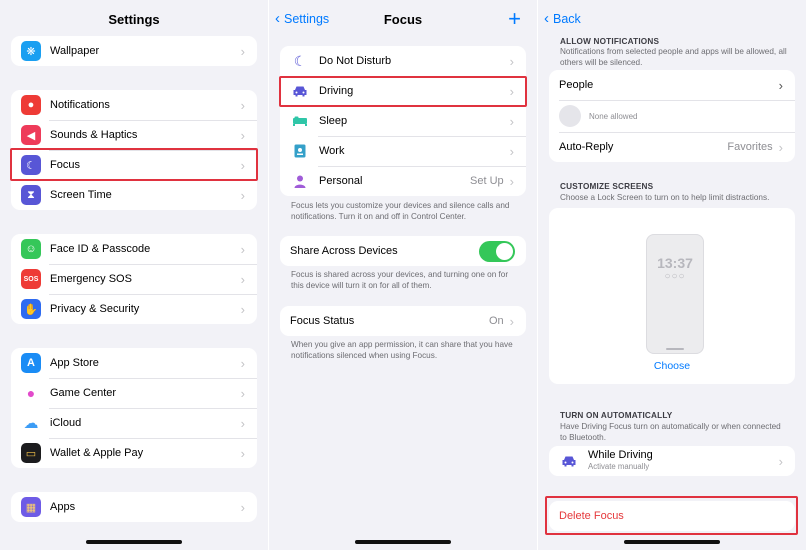  I want to click on settings-item-wallpaper: ❋ Wallpaper ›, so click(134, 51).